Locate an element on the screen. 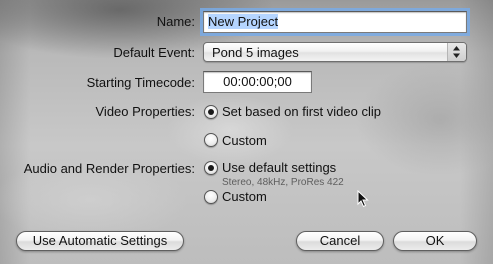  audio-custom-label: Custom is located at coordinates (244, 196).